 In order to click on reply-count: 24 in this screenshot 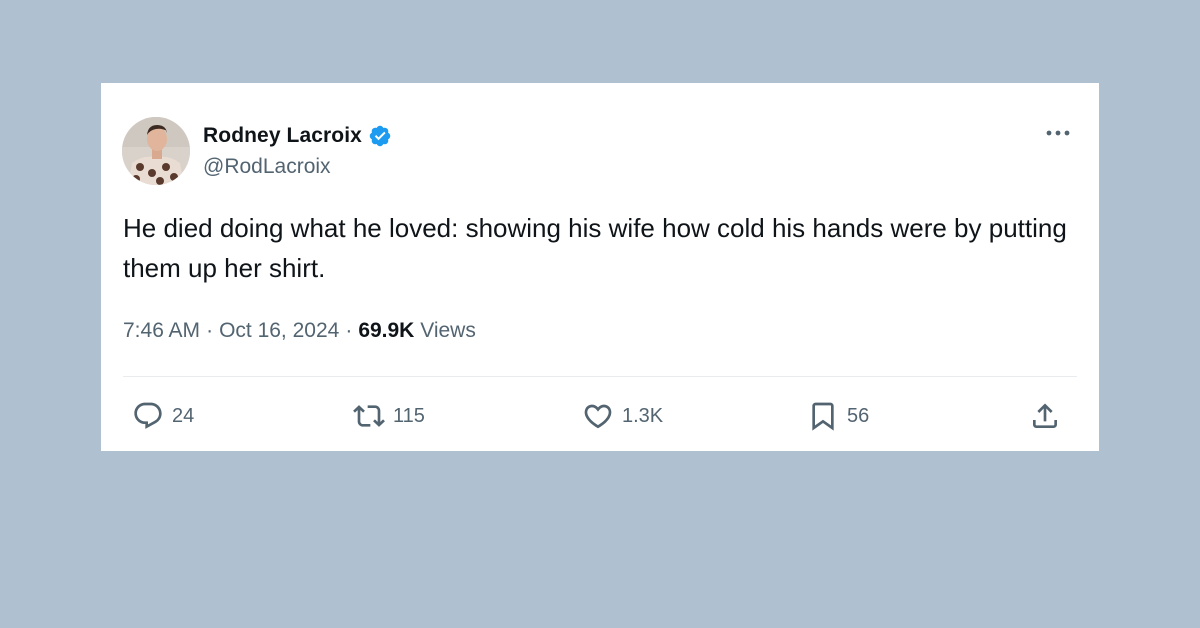, I will do `click(183, 415)`.